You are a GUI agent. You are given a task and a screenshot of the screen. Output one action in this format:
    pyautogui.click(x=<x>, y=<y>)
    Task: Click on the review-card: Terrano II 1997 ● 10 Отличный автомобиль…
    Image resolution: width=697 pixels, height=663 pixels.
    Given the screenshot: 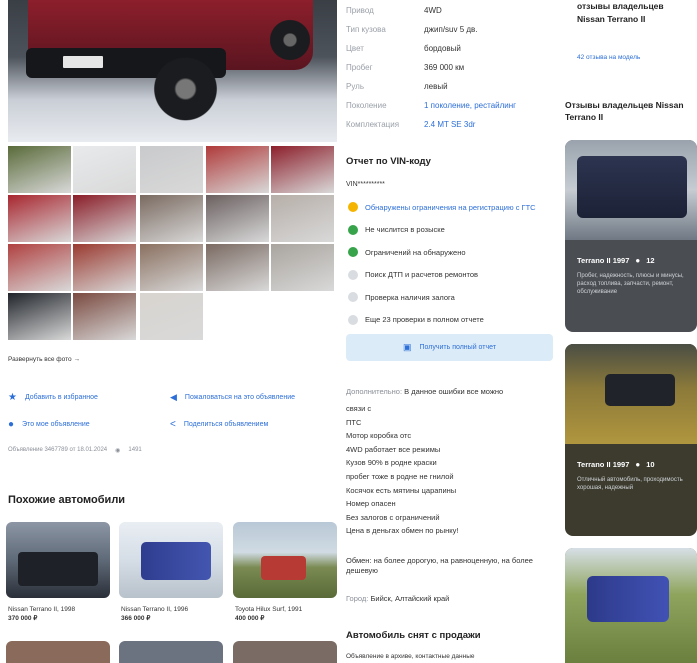 What is the action you would take?
    pyautogui.click(x=631, y=440)
    